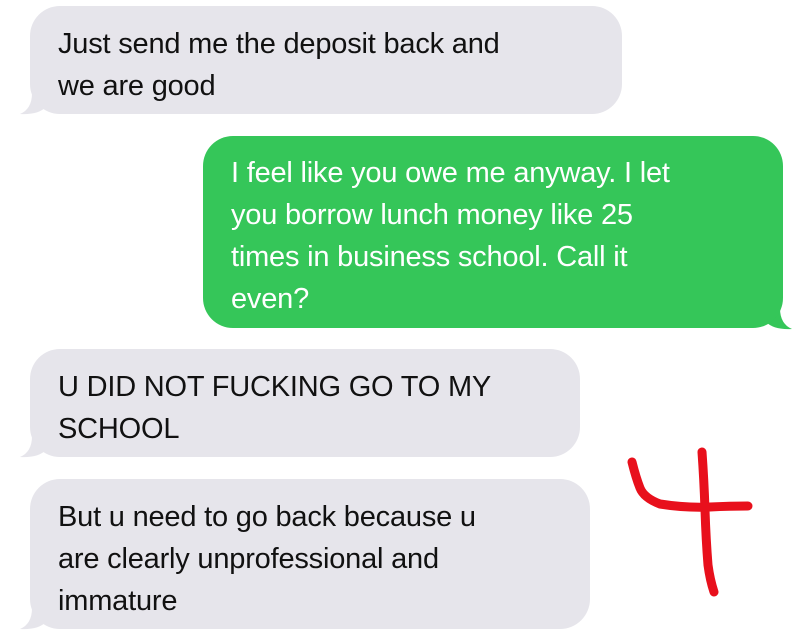 This screenshot has width=800, height=637. What do you see at coordinates (119, 429) in the screenshot?
I see `message-text-line: SCHOOL` at bounding box center [119, 429].